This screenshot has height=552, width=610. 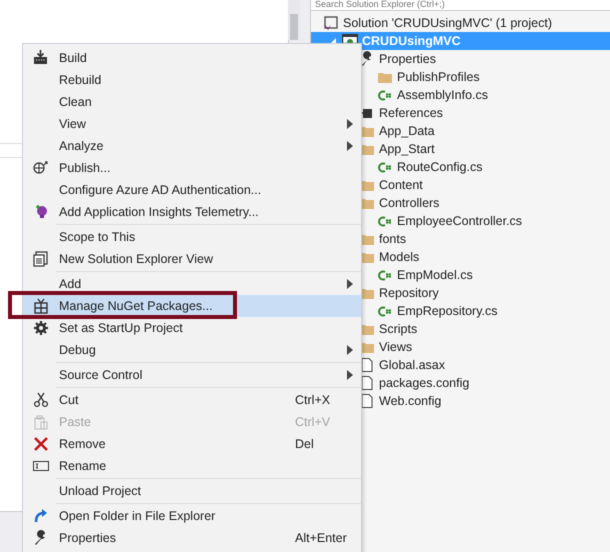 I want to click on tree-item-label: Global.asax, so click(x=412, y=365).